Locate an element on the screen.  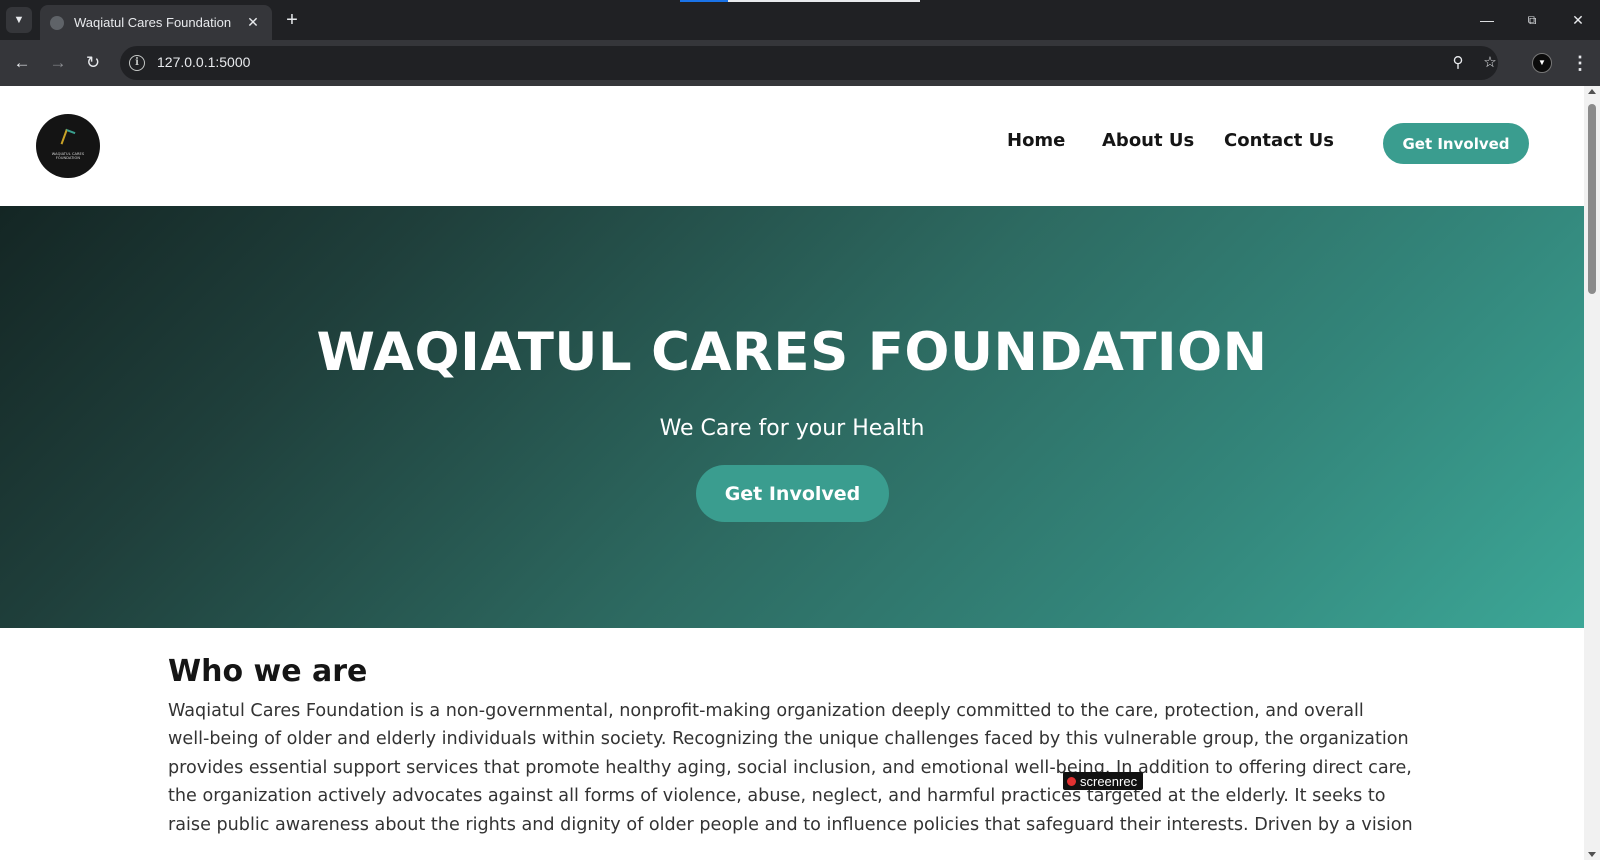
section-heading: Who we are is located at coordinates (268, 671).